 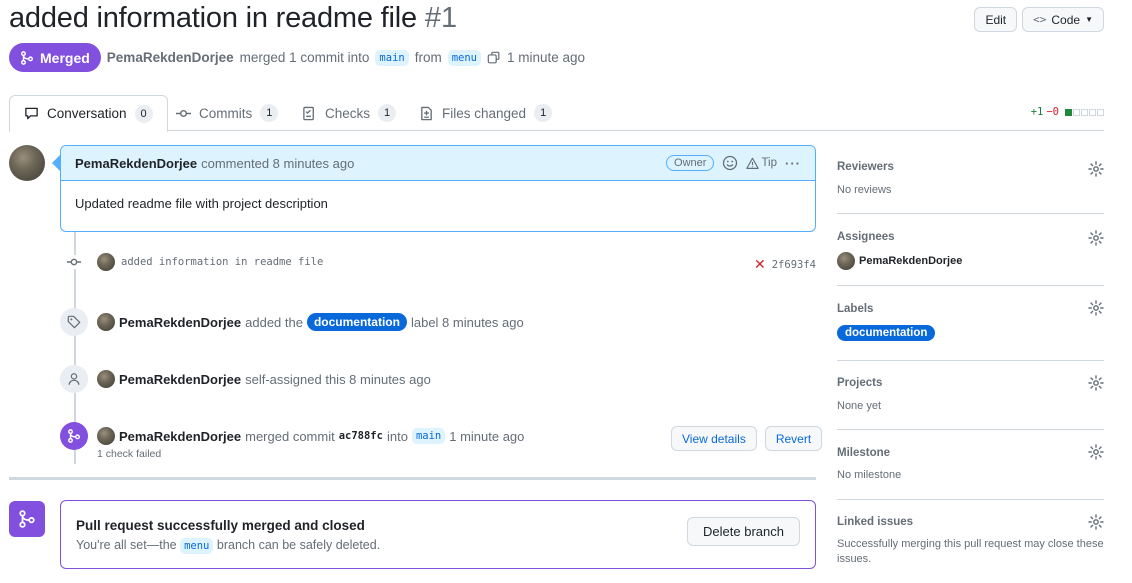 I want to click on comment-caret, so click(x=56, y=163).